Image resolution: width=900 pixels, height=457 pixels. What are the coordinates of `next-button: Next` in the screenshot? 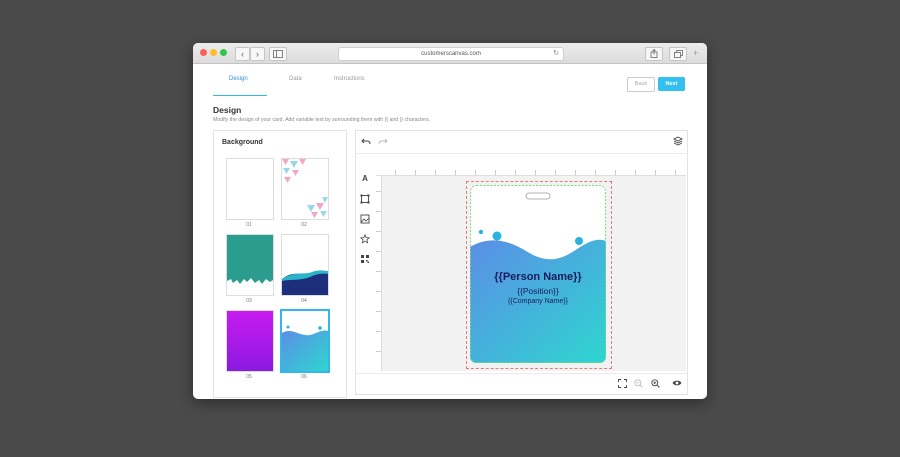 It's located at (671, 84).